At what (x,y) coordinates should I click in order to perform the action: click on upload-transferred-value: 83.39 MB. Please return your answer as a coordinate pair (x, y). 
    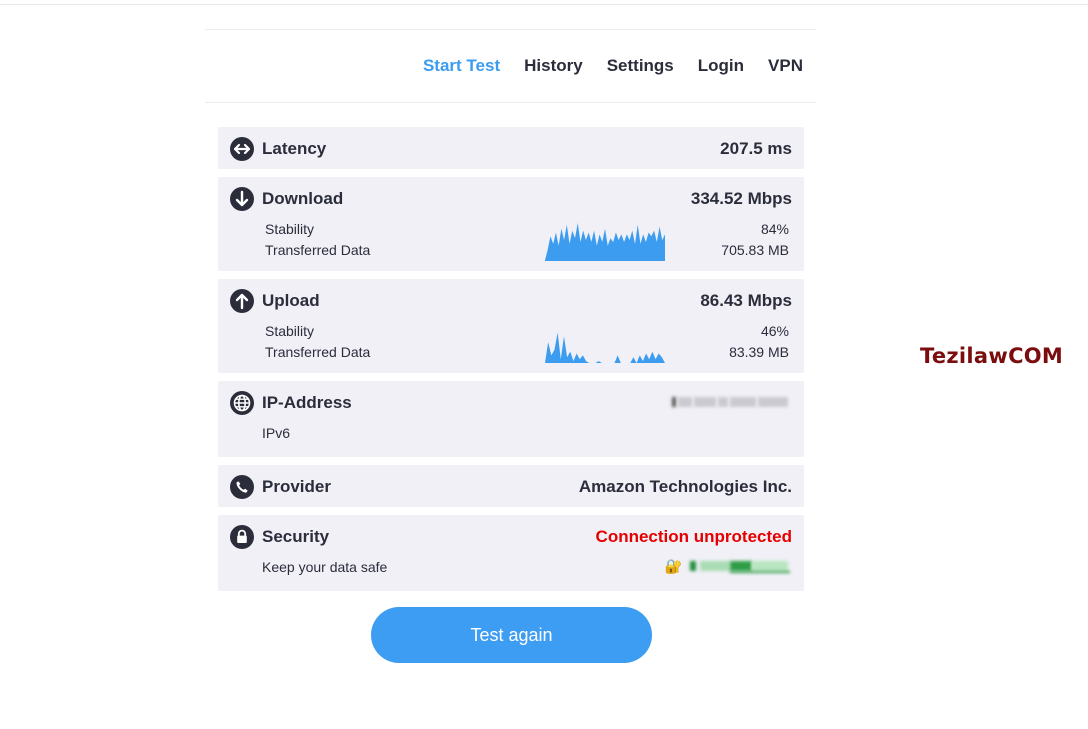
    Looking at the image, I should click on (759, 352).